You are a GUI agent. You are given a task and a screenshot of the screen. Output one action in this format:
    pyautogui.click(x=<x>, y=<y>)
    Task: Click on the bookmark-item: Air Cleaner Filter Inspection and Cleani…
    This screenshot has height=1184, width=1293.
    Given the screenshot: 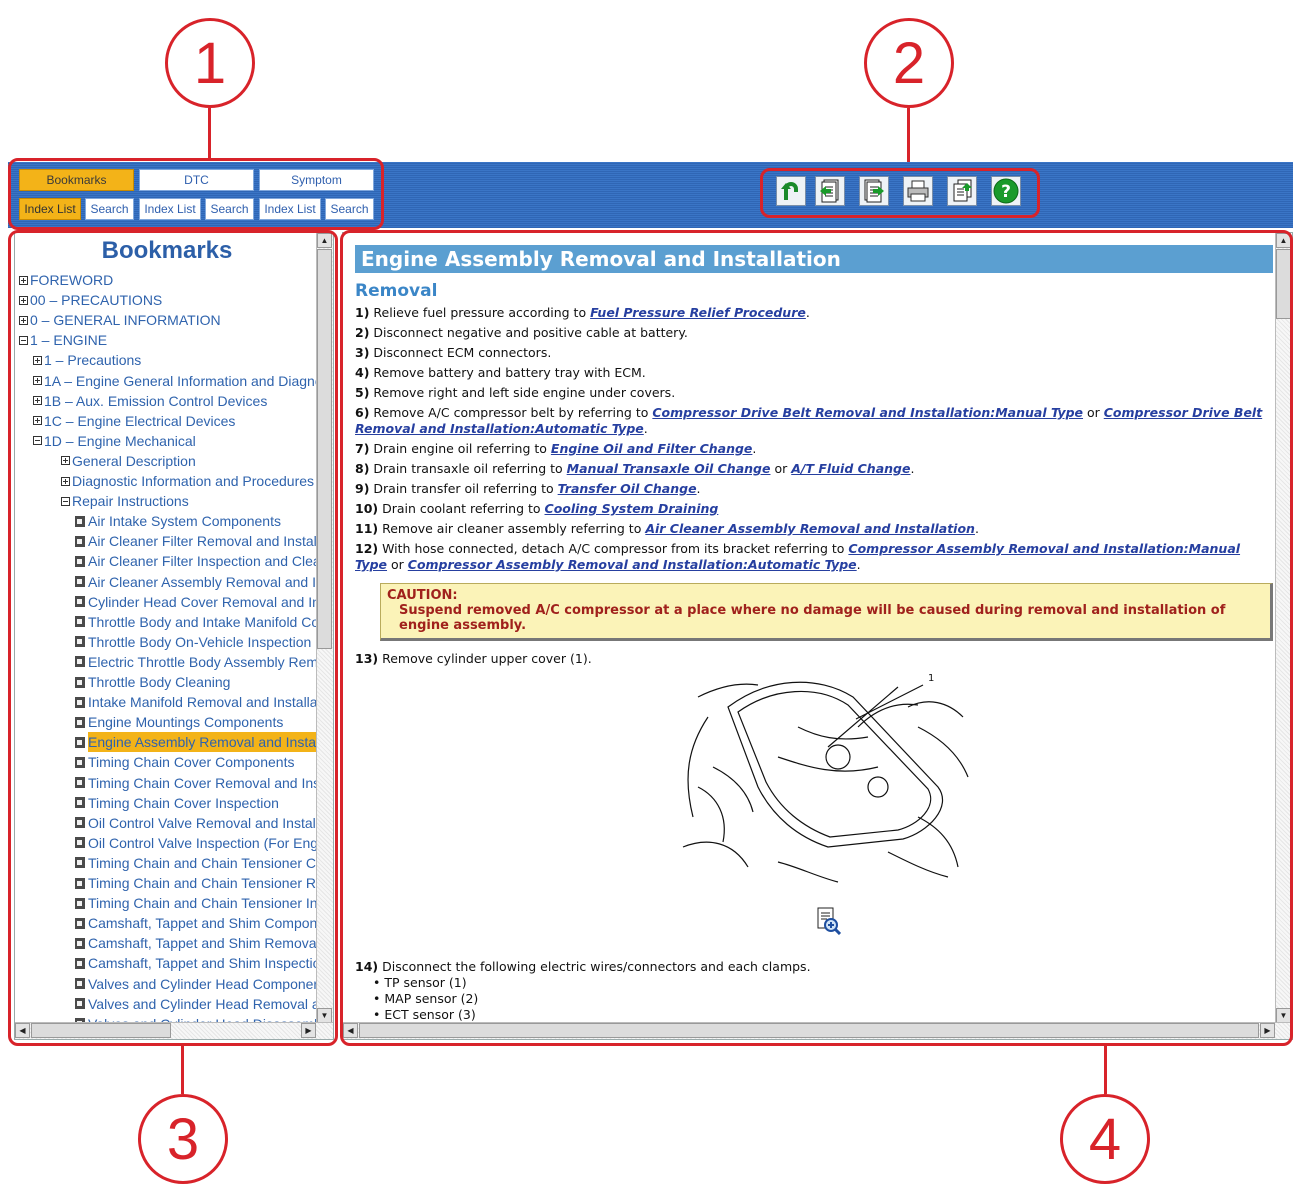 What is the action you would take?
    pyautogui.click(x=204, y=561)
    